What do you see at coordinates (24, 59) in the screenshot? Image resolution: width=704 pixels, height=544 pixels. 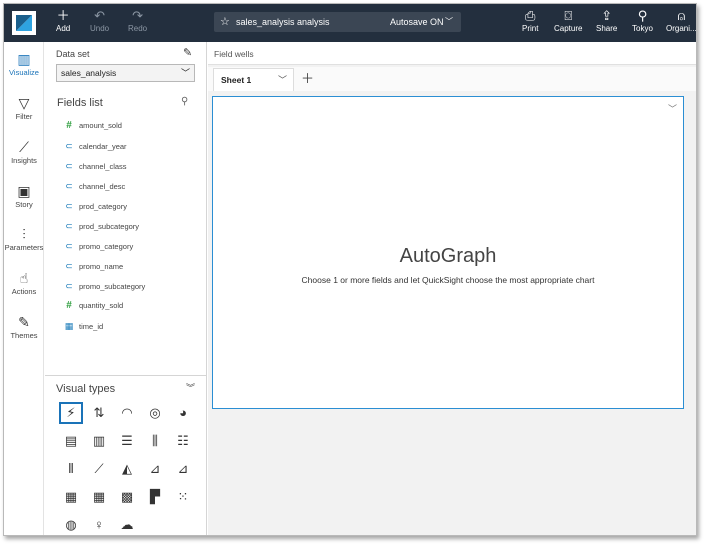 I see `bar-chart-icon: ▥` at bounding box center [24, 59].